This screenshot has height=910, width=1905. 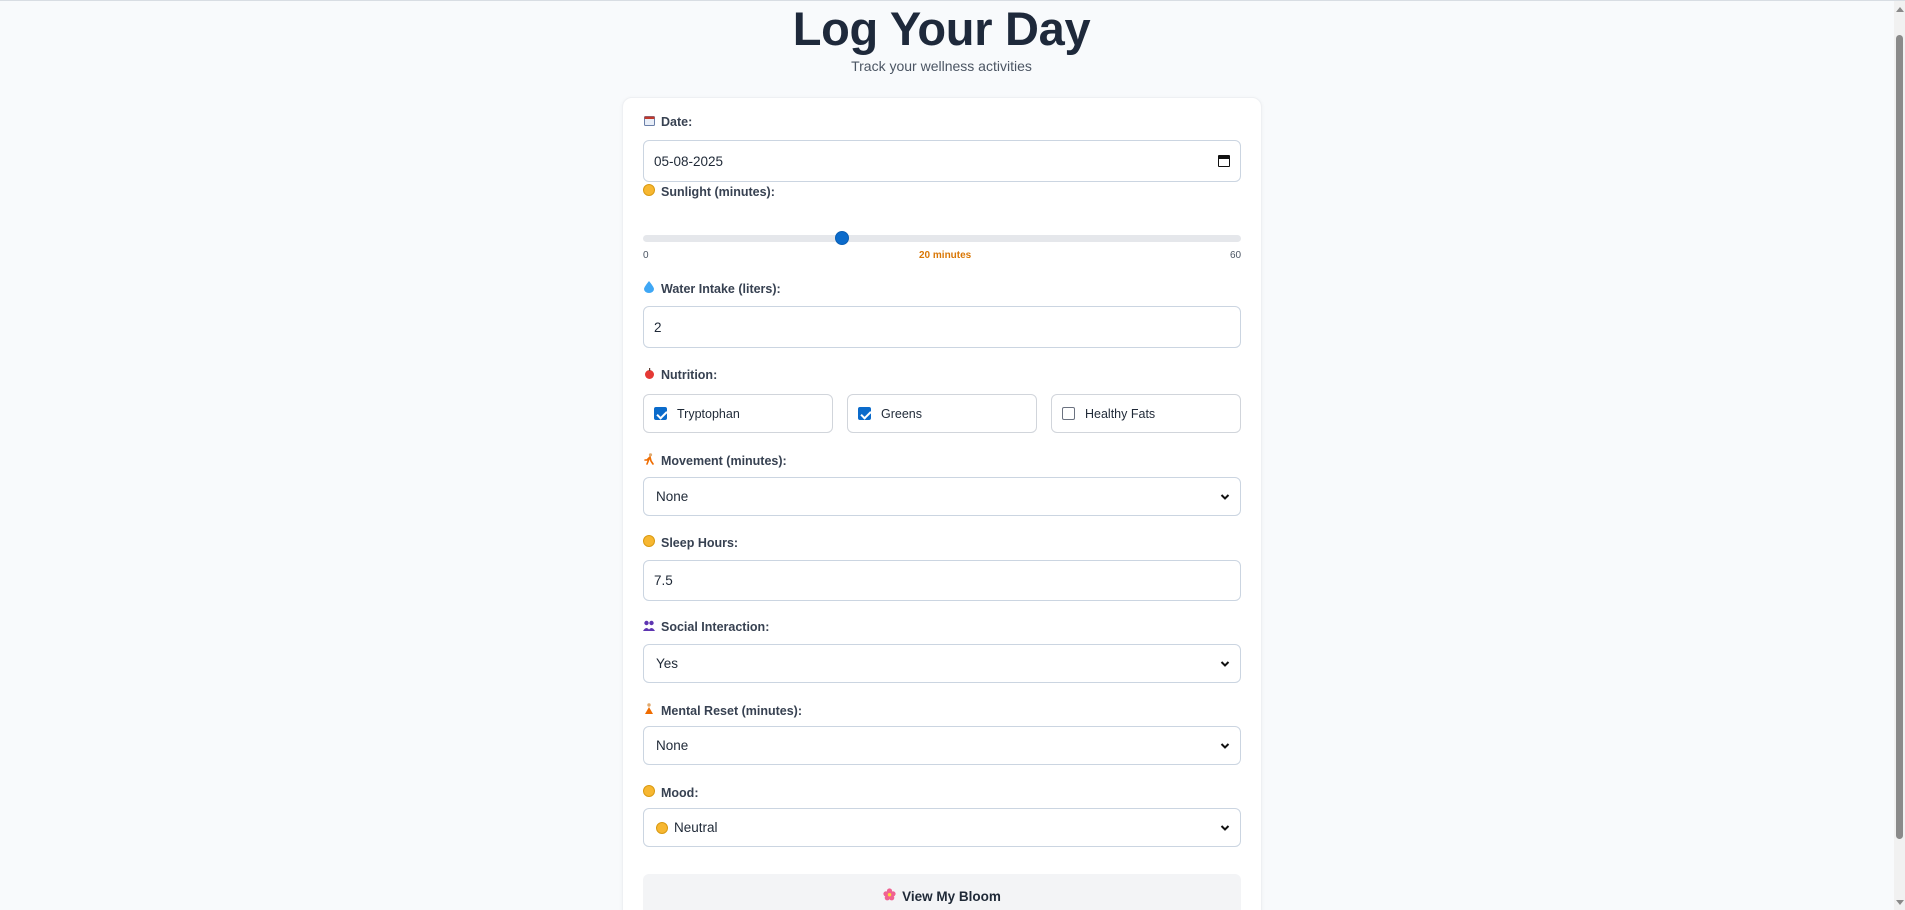 What do you see at coordinates (708, 413) in the screenshot?
I see `tryptophan-label: Tryptophan` at bounding box center [708, 413].